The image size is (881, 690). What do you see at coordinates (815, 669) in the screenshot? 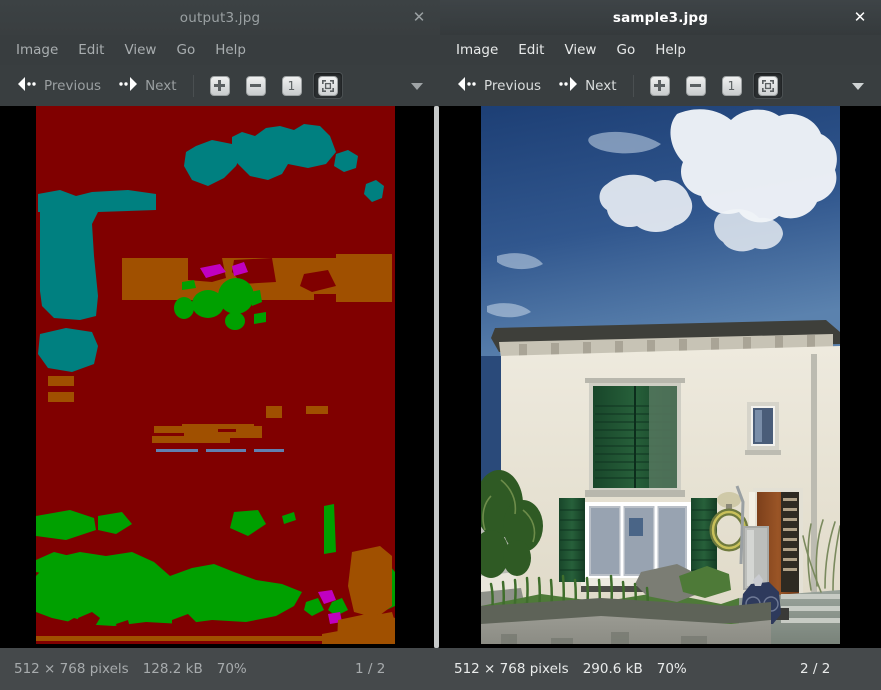
I see `image-position-right: 2 / 2` at bounding box center [815, 669].